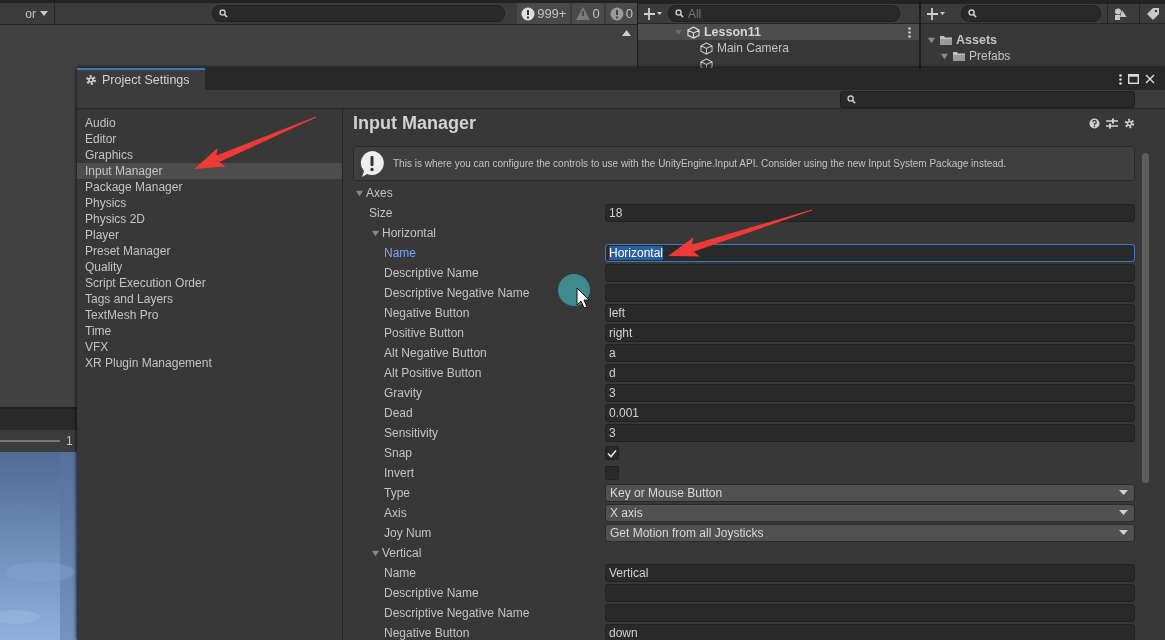 The image size is (1165, 640). Describe the element at coordinates (1112, 123) in the screenshot. I see `preset-icon` at that location.